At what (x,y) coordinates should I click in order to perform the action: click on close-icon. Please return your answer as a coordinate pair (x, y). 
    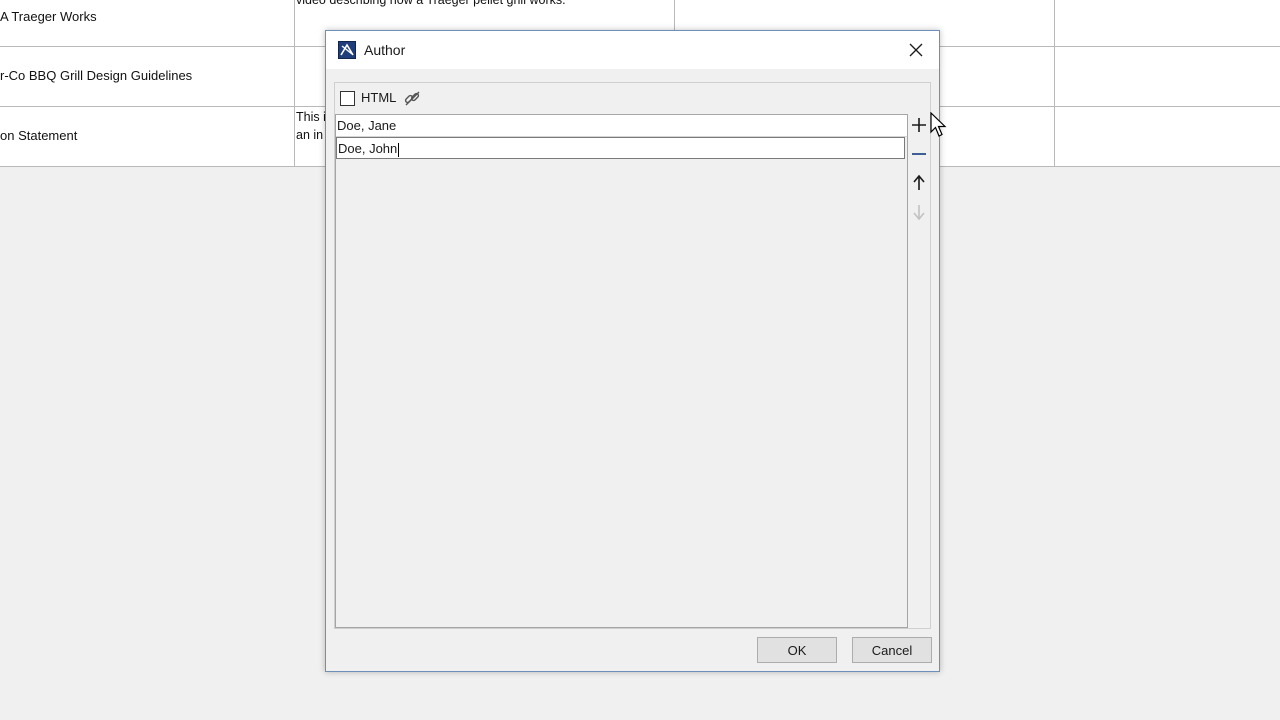
    Looking at the image, I should click on (916, 50).